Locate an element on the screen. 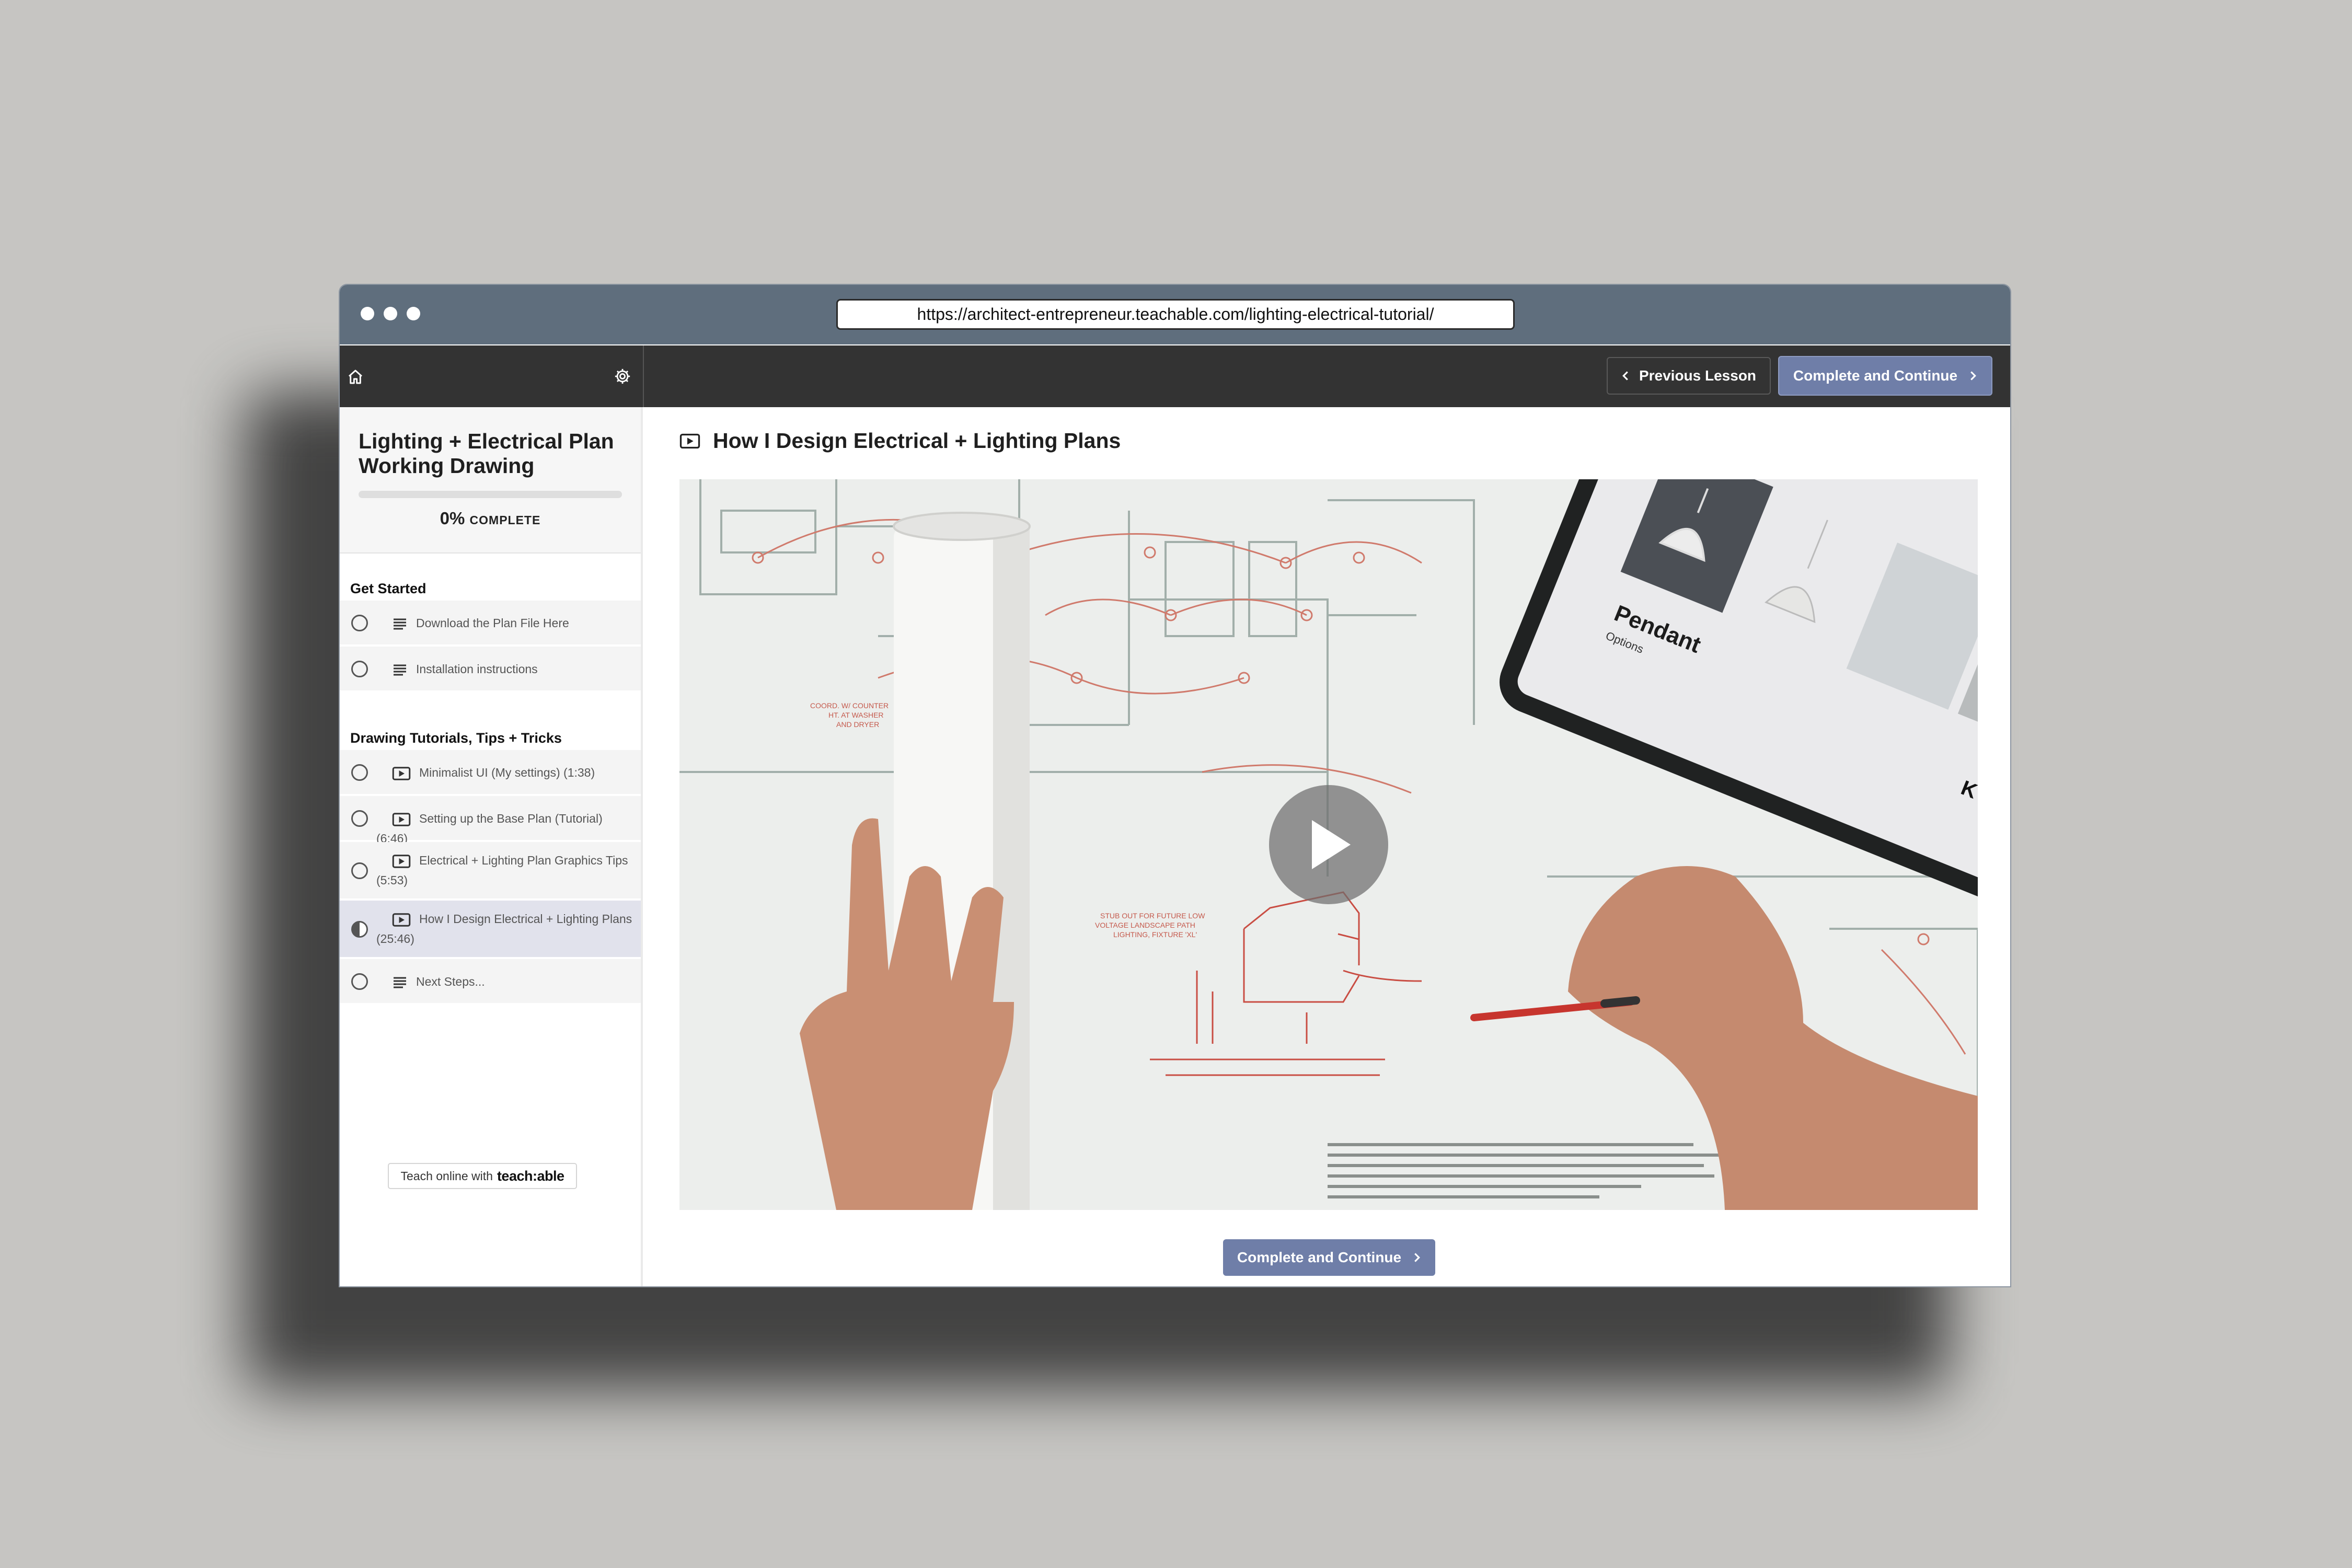 The height and width of the screenshot is (1568, 2352). paper-roll-end is located at coordinates (962, 526).